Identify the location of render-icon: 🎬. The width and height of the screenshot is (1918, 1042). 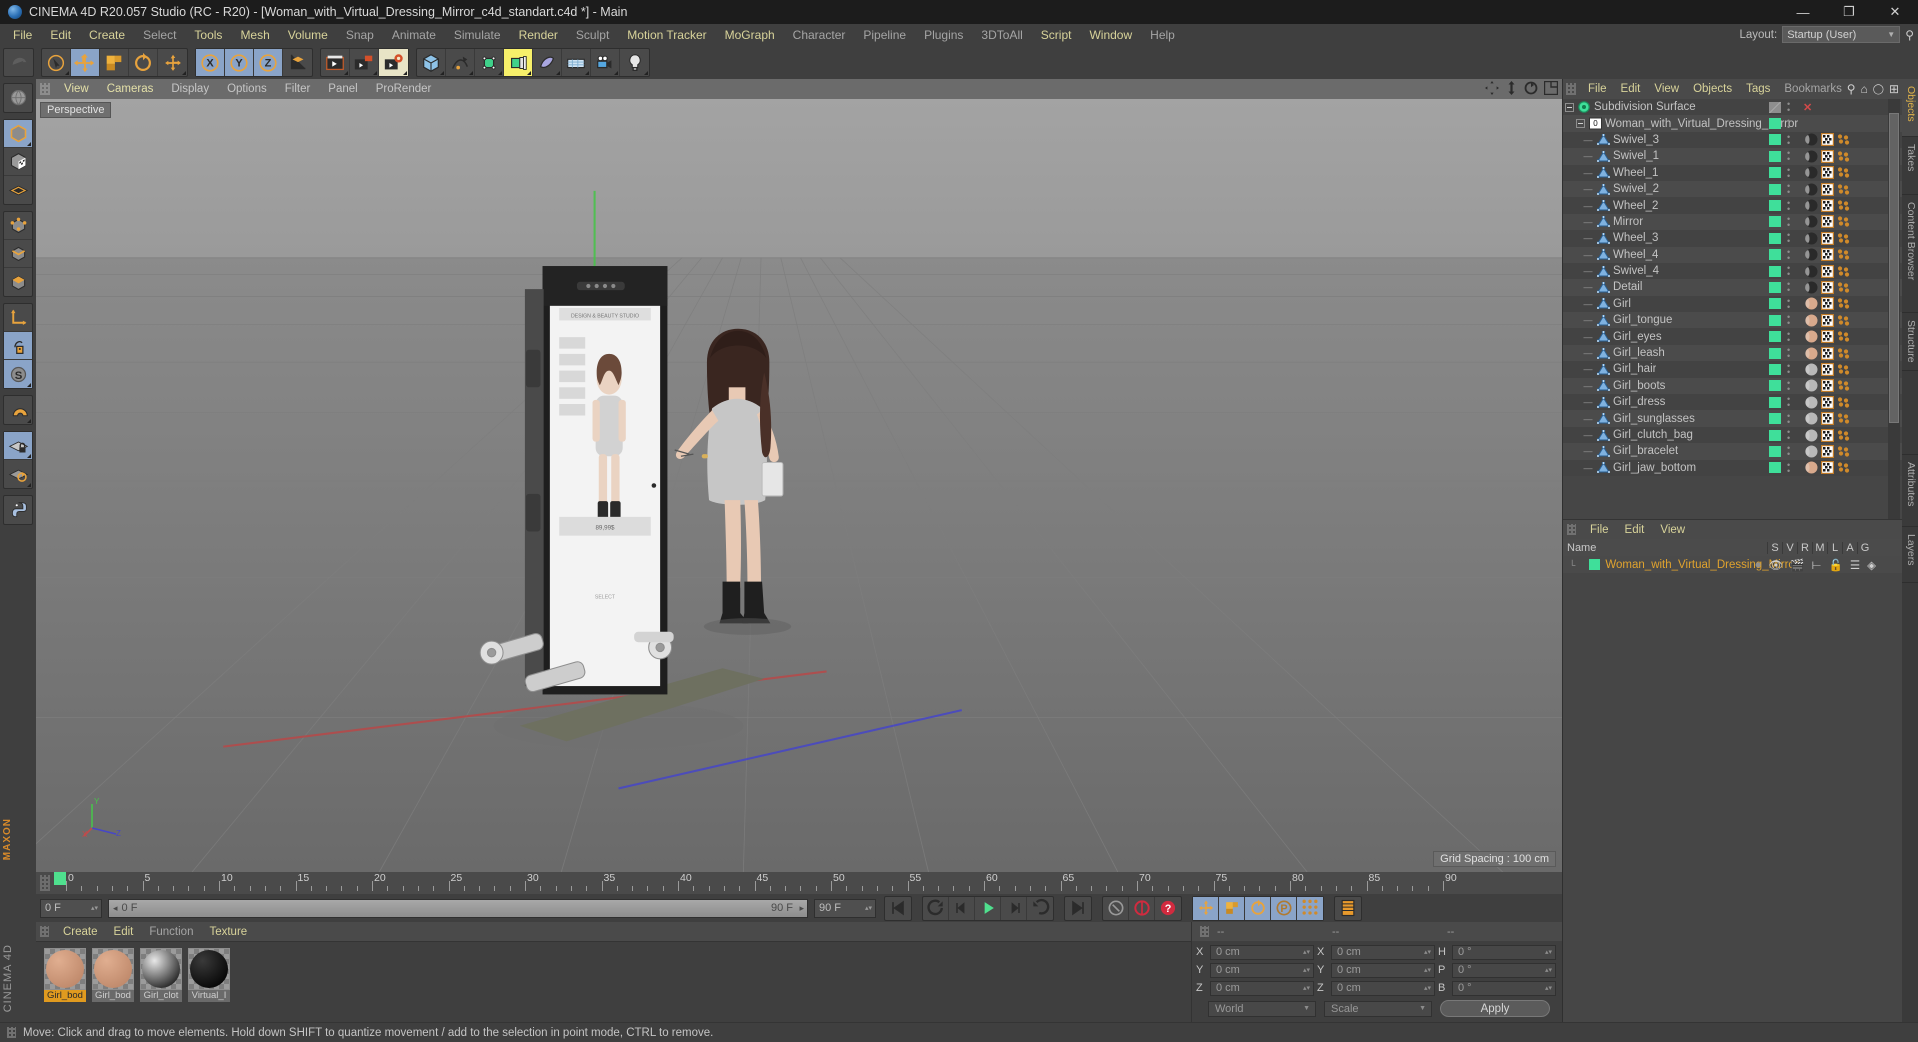
(1797, 565).